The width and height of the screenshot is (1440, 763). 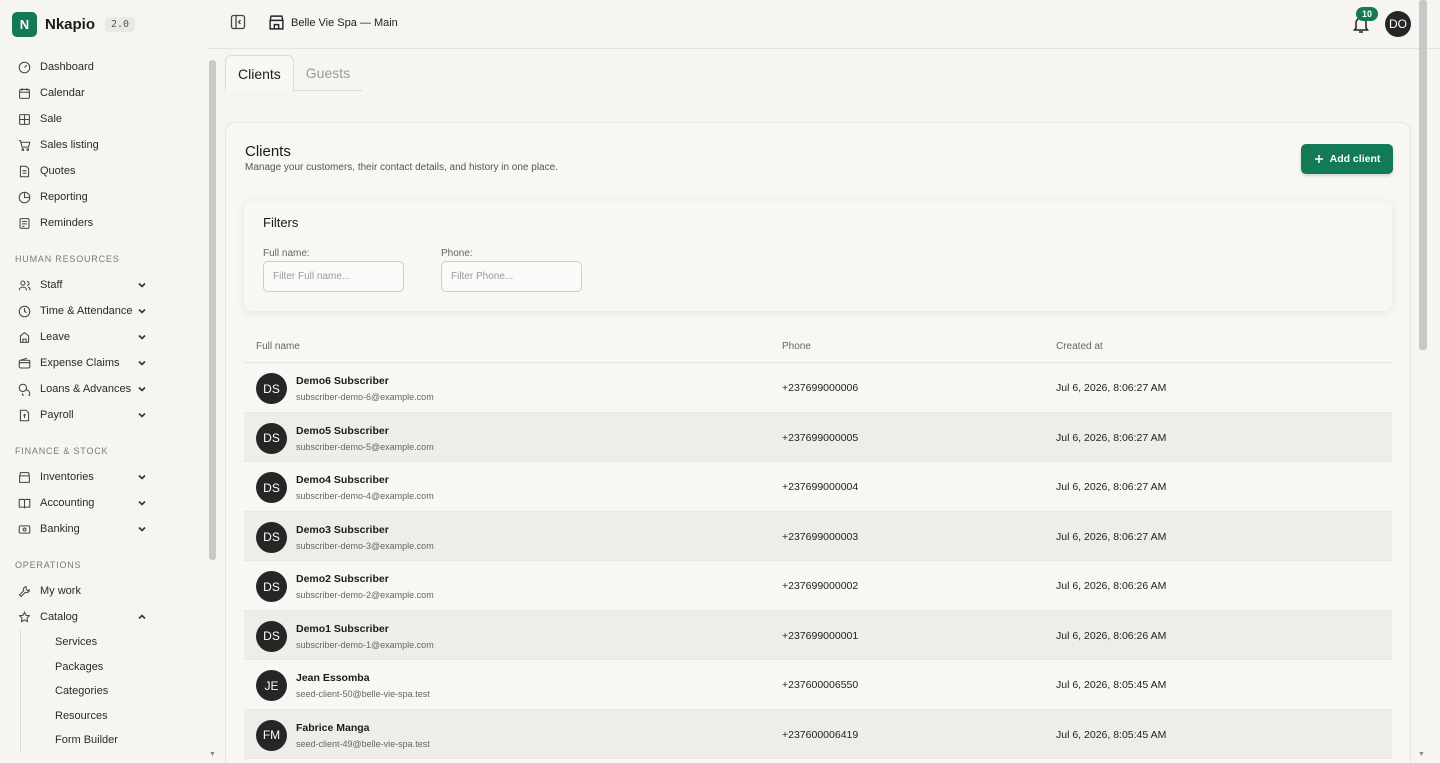 I want to click on main-scrollbar, so click(x=1423, y=175).